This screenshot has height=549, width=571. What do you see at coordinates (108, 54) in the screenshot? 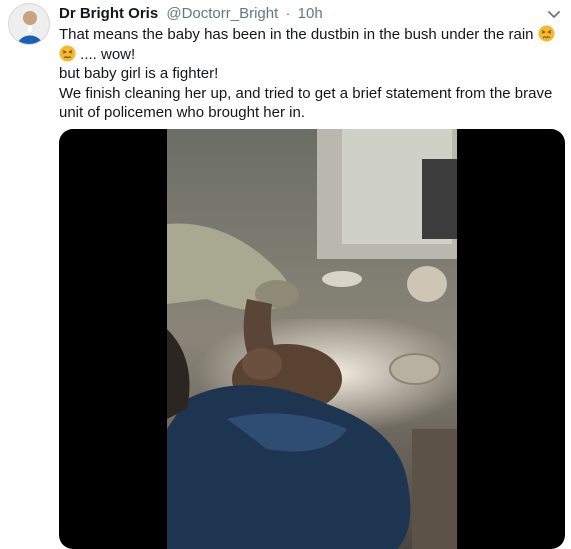
I see `tweet-text-line-2-content: .... wow!` at bounding box center [108, 54].